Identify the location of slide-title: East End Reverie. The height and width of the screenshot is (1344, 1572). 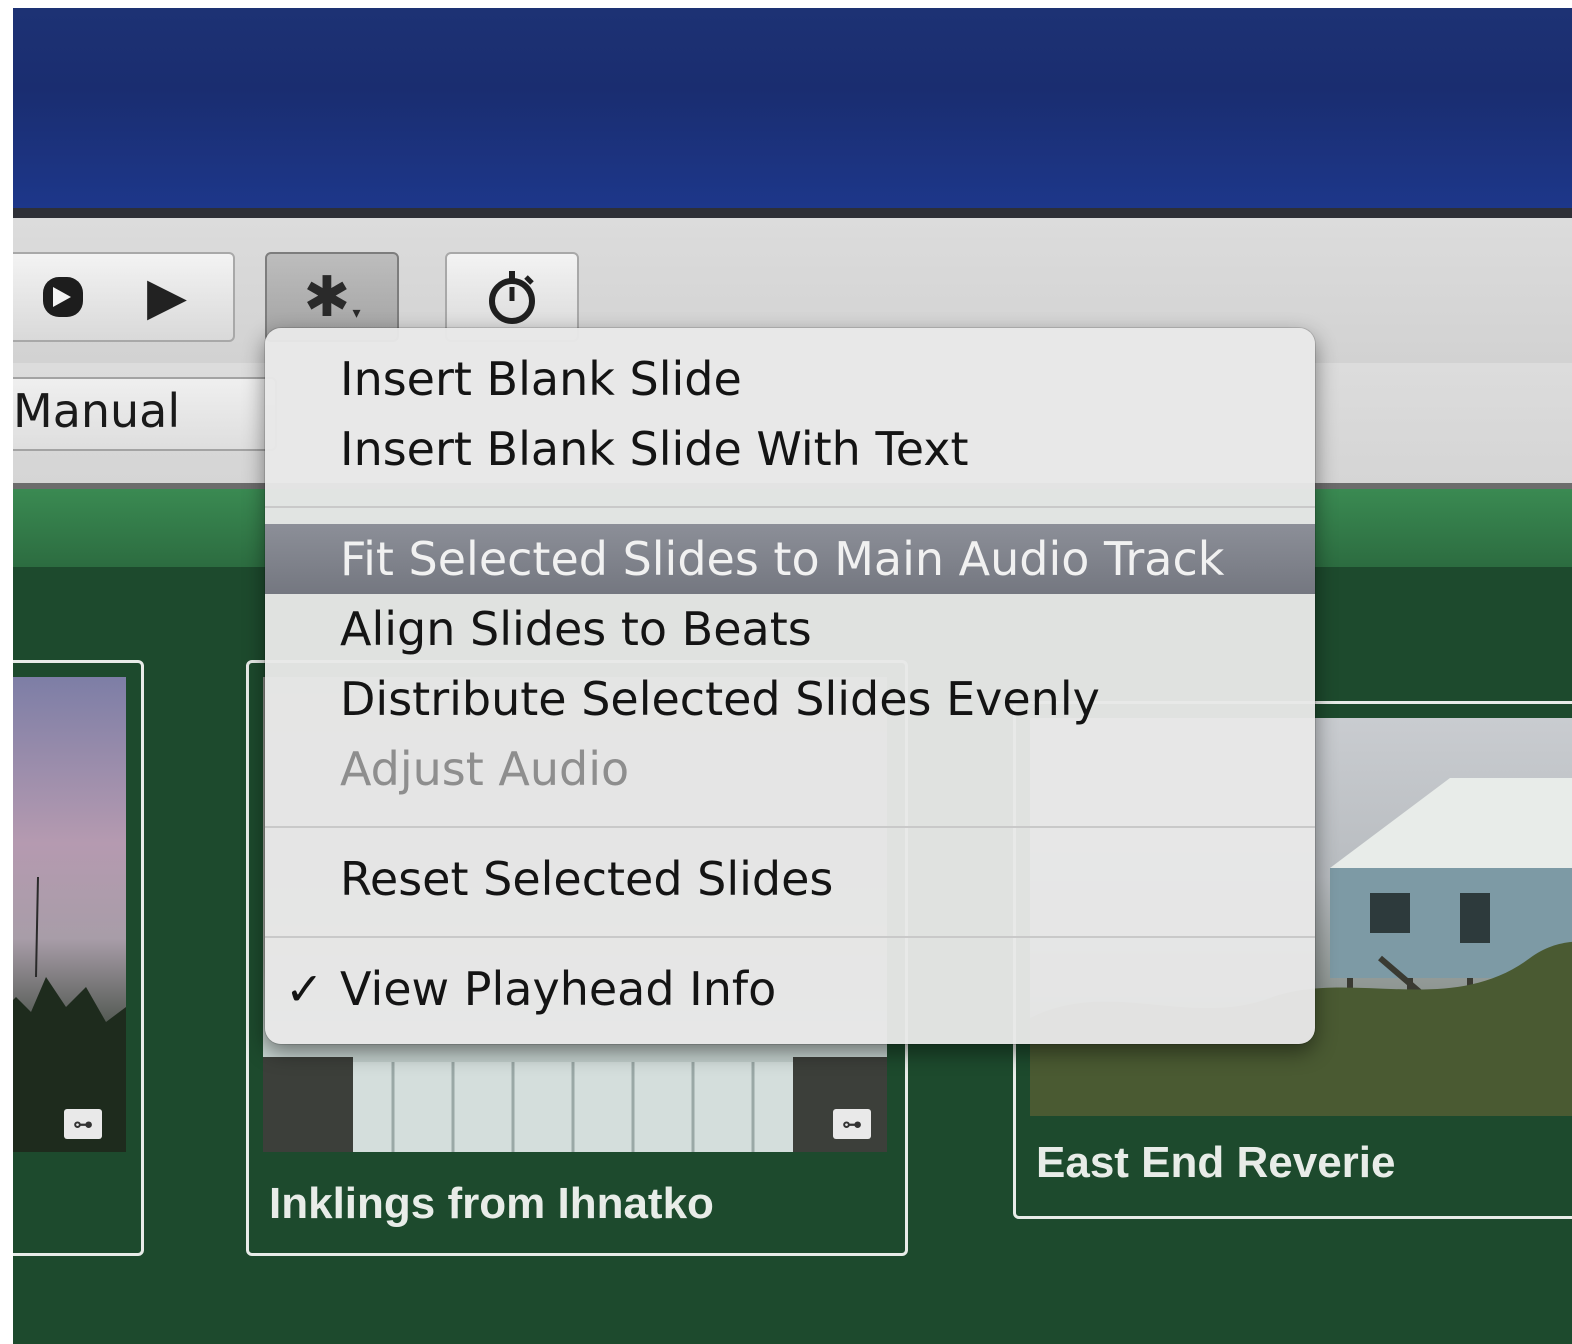
(1216, 1162).